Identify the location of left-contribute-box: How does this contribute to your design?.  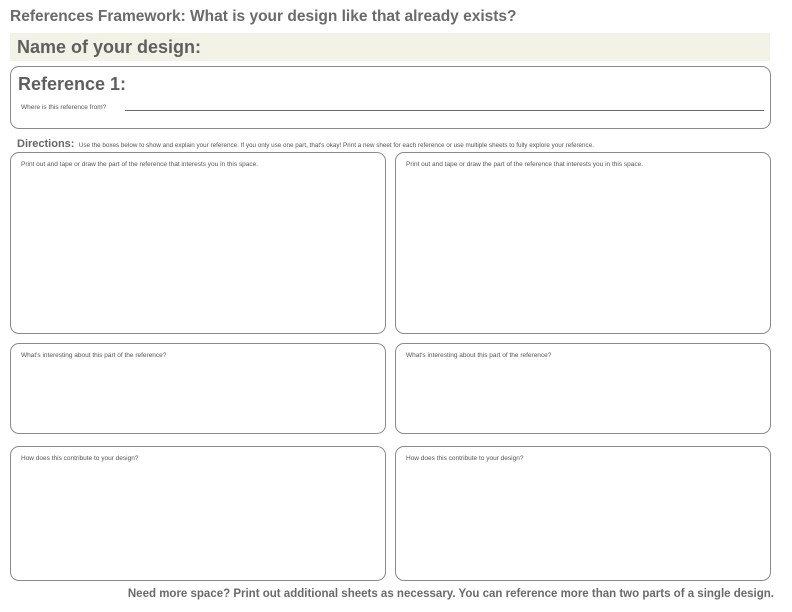
(198, 513).